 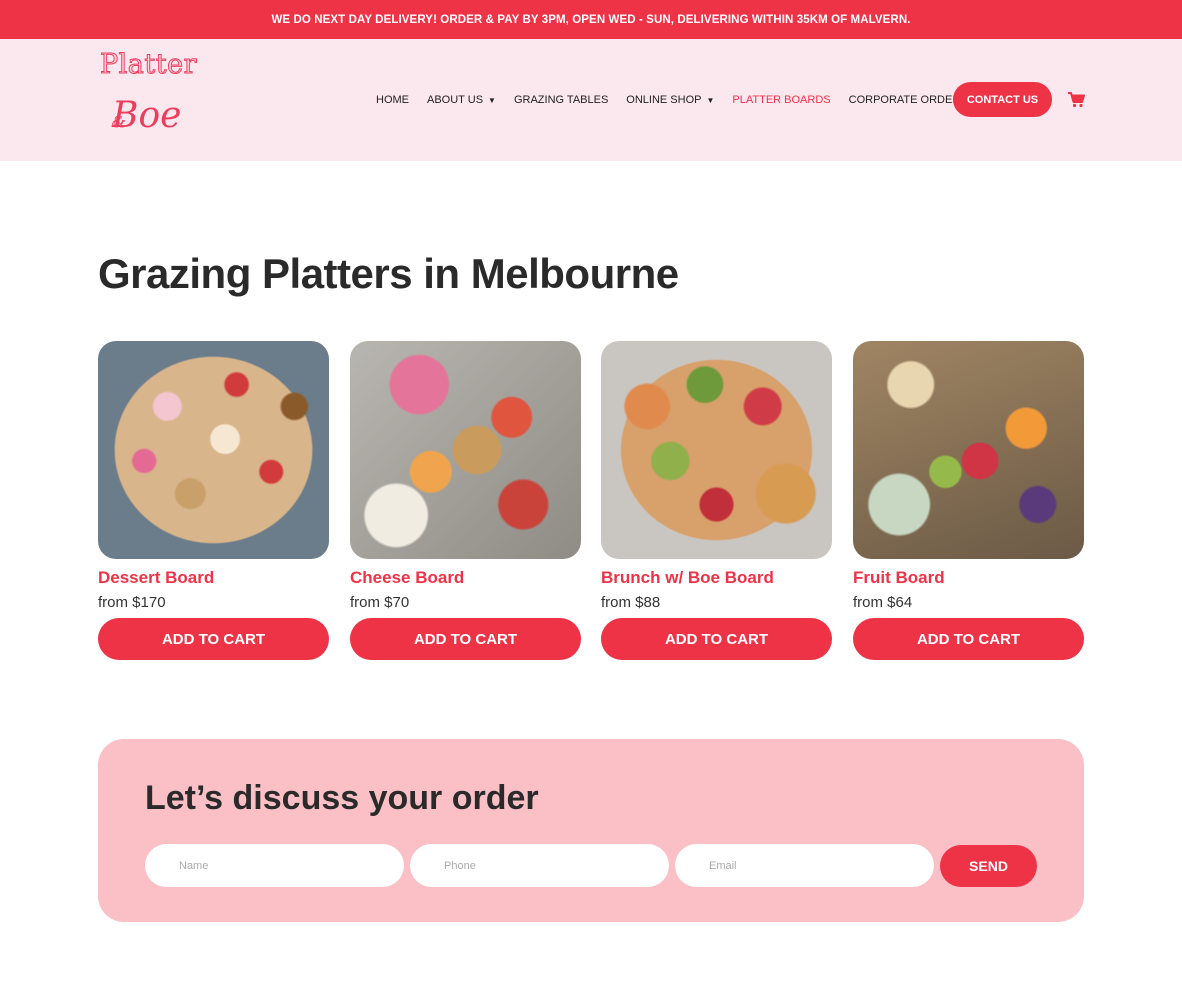 What do you see at coordinates (664, 100) in the screenshot?
I see `nav-item-label: ONLINE SHOP` at bounding box center [664, 100].